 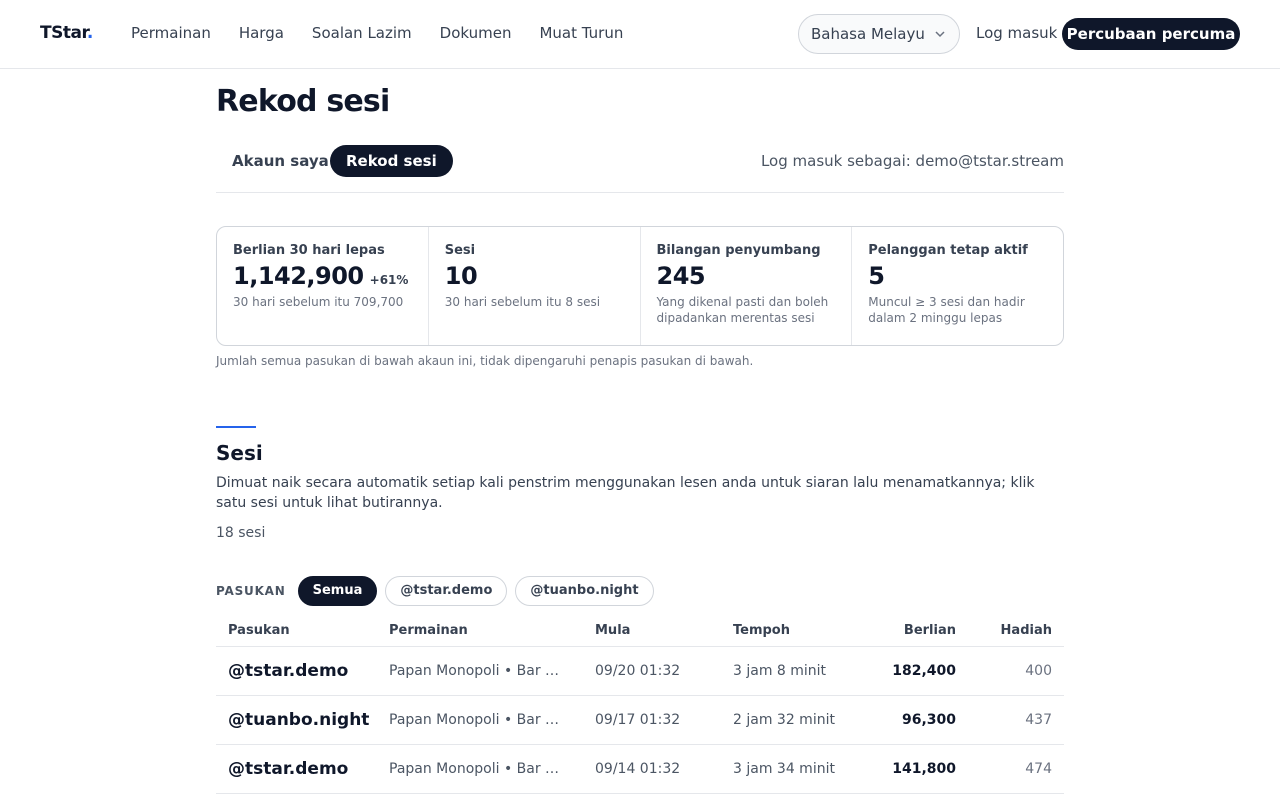 I want to click on sessions-heading: Sesi, so click(x=239, y=453).